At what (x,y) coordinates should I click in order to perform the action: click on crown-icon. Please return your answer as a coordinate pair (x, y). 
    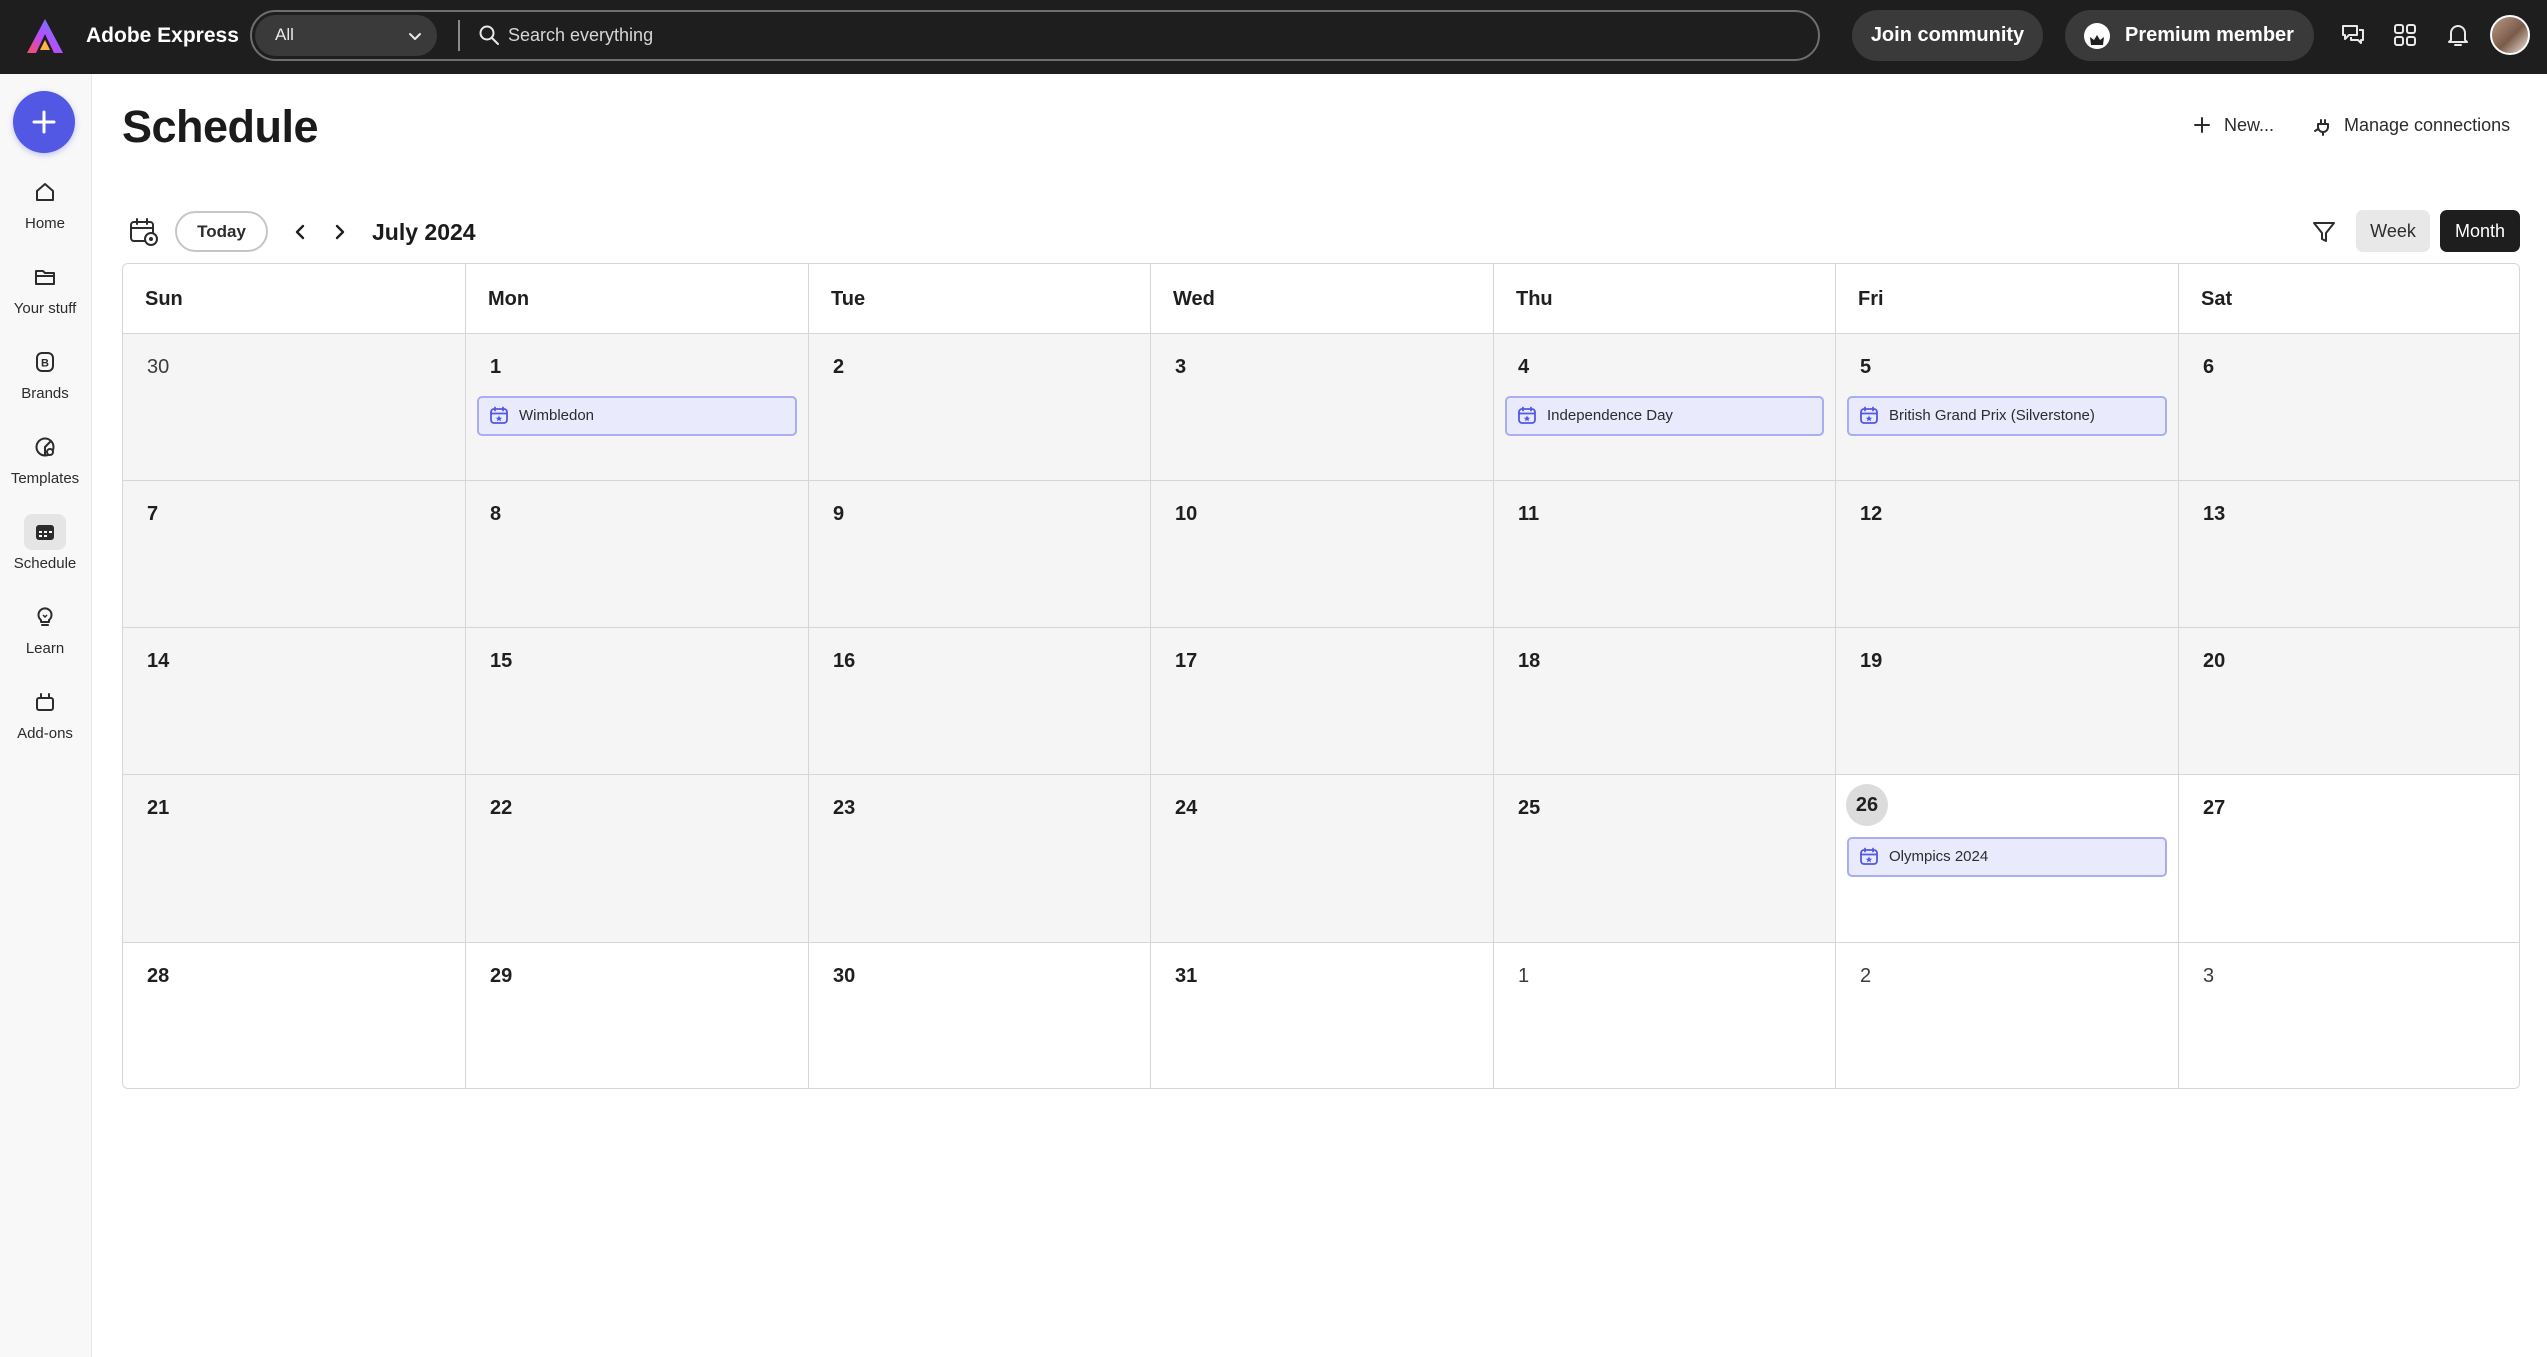
    Looking at the image, I should click on (2097, 36).